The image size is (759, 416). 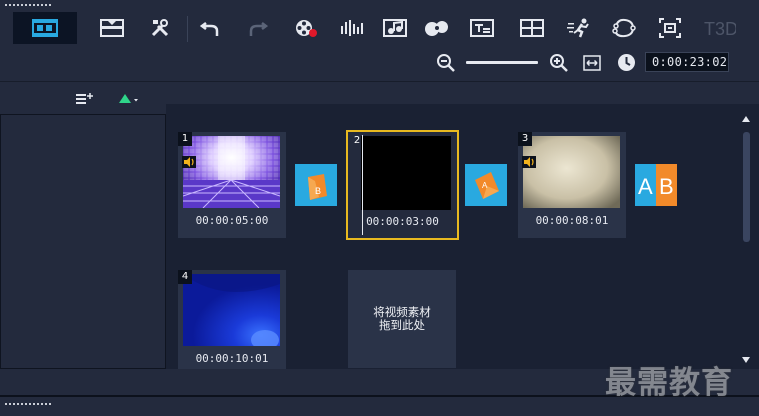 What do you see at coordinates (231, 310) in the screenshot?
I see `clip-4-thumbnail` at bounding box center [231, 310].